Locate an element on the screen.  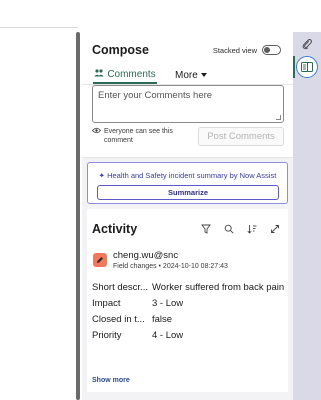
activity-user: cheng.wu@snc is located at coordinates (145, 255).